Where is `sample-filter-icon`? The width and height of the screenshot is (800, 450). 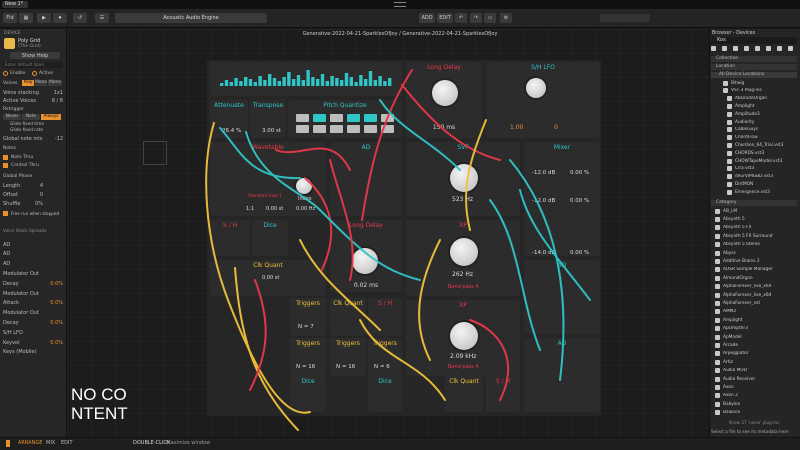
sample-filter-icon is located at coordinates (735, 48).